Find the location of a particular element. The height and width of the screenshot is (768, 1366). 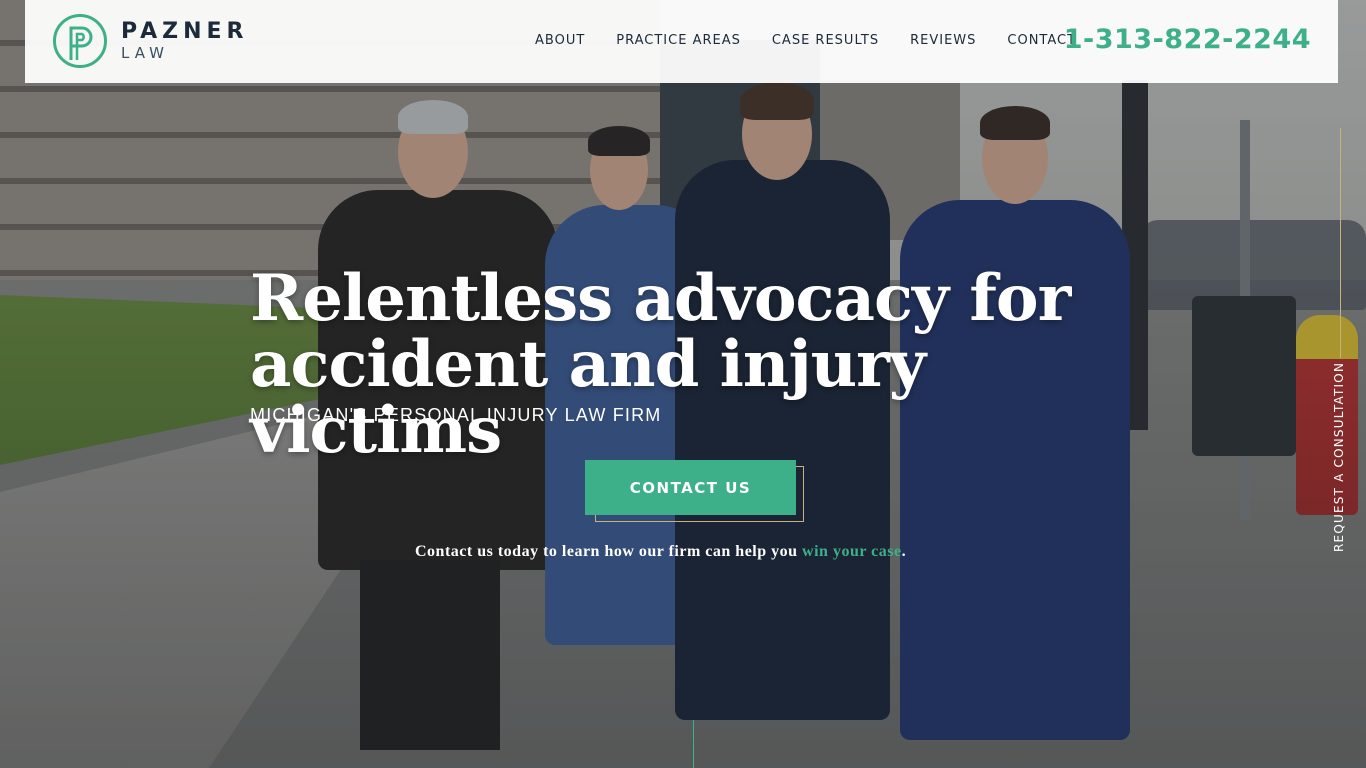

side-divider-line is located at coordinates (1340, 243).